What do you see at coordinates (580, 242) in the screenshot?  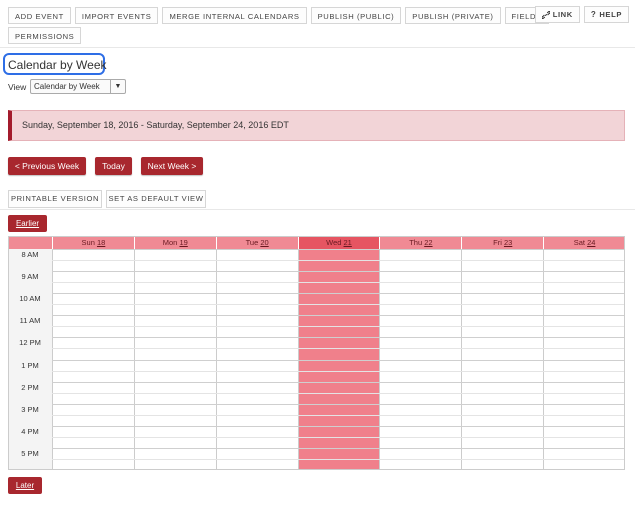 I see `day-header-name: Sat` at bounding box center [580, 242].